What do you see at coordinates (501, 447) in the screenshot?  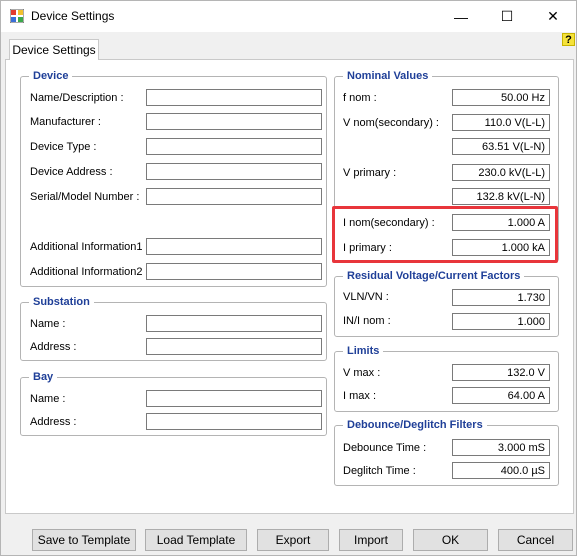 I see `debounce-time-input` at bounding box center [501, 447].